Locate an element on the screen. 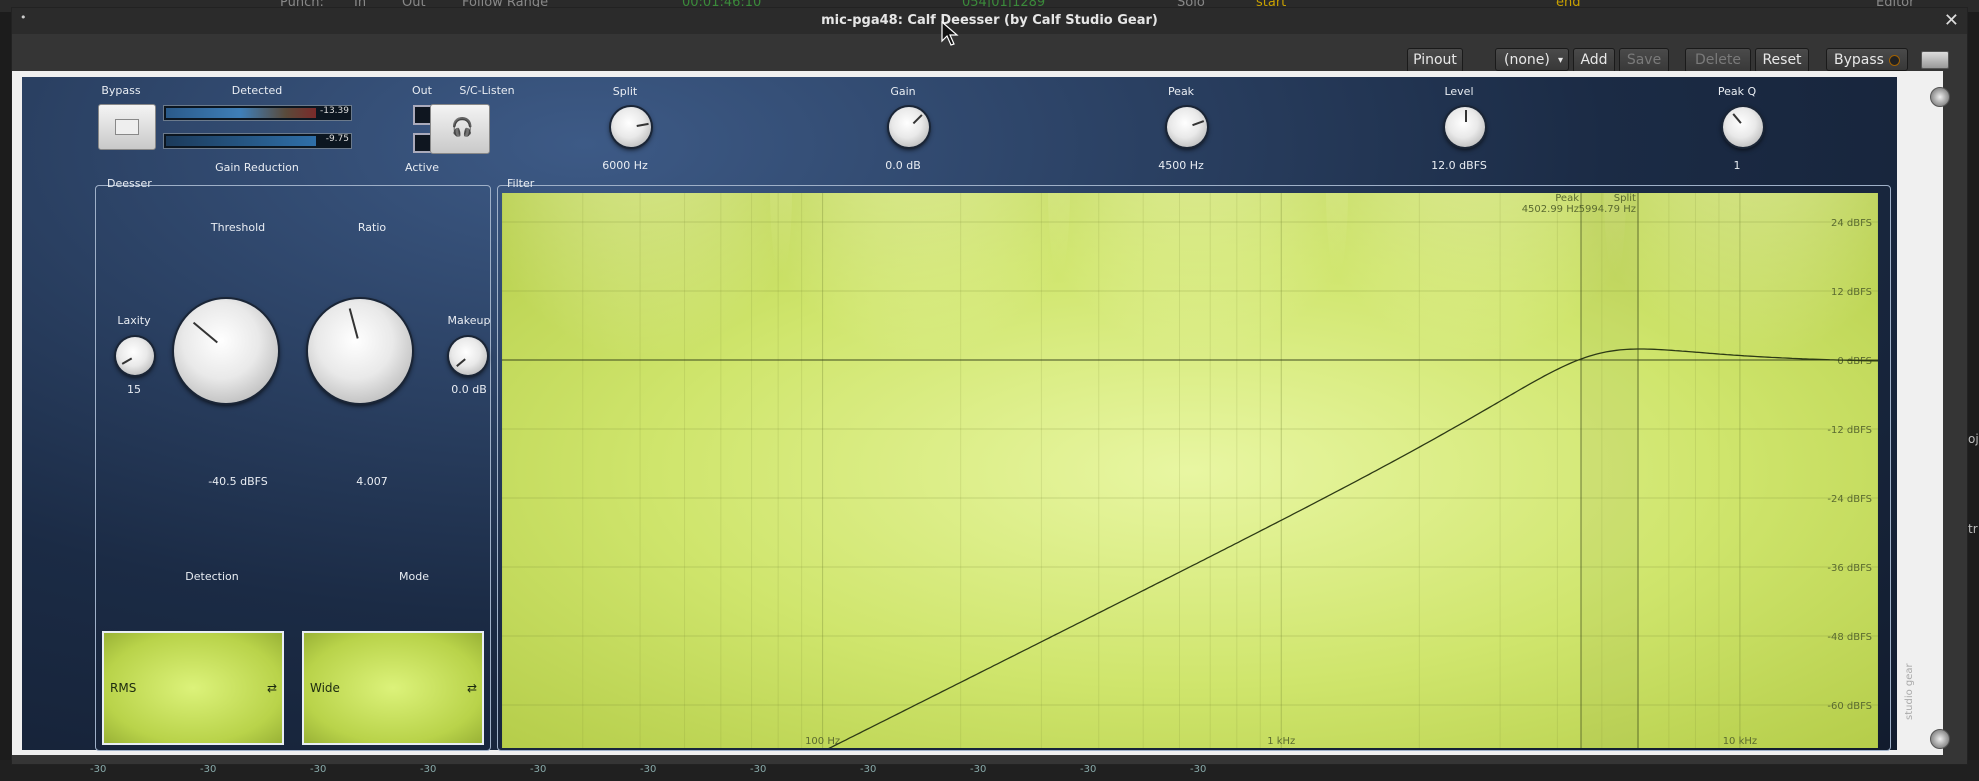 The height and width of the screenshot is (781, 1979). pinout-button: Pinout is located at coordinates (1435, 60).